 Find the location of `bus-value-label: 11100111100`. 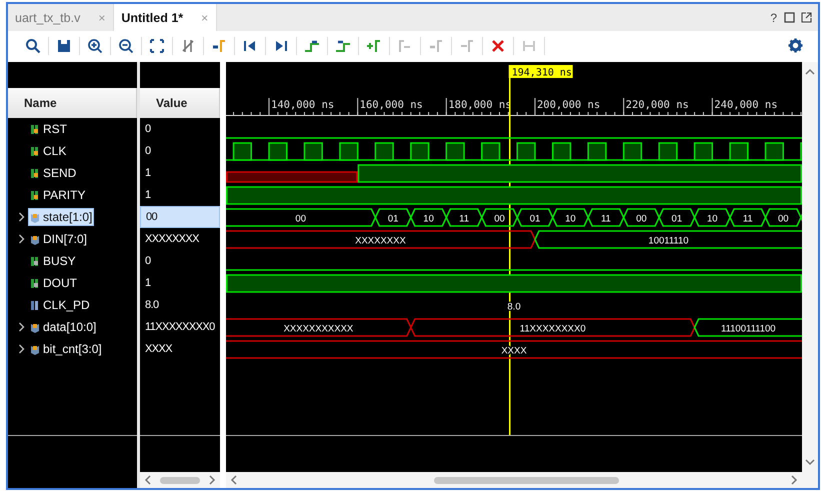

bus-value-label: 11100111100 is located at coordinates (748, 329).